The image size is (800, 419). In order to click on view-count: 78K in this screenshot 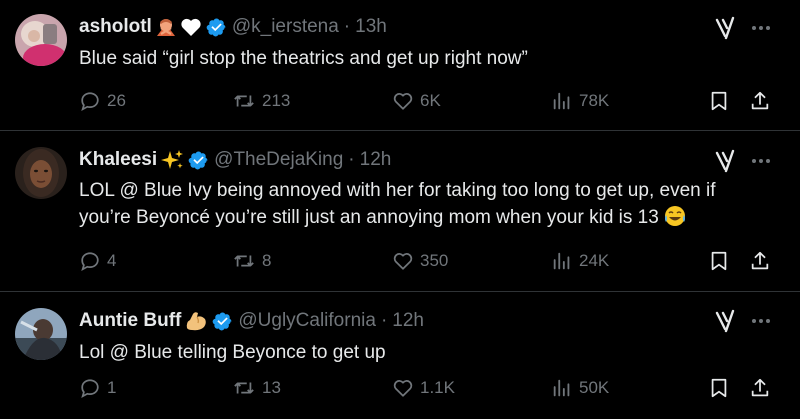, I will do `click(594, 100)`.